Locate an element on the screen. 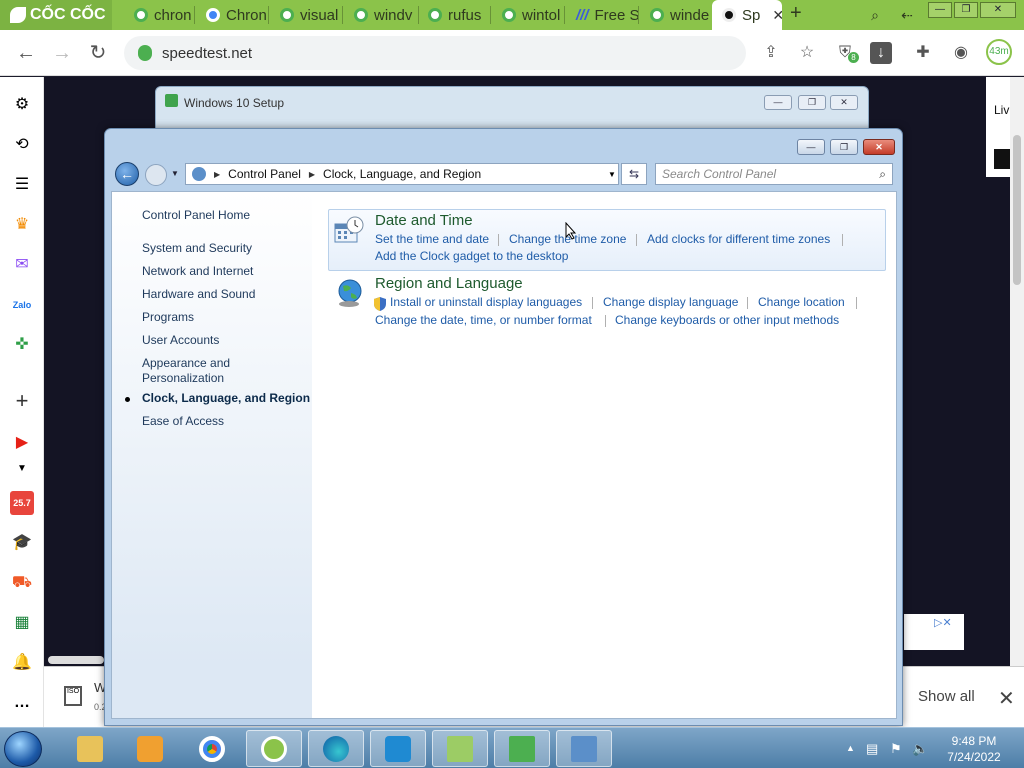 This screenshot has height=768, width=1024. add-clock-gadget-link: Add the Clock gadget to the desktop is located at coordinates (471, 256).